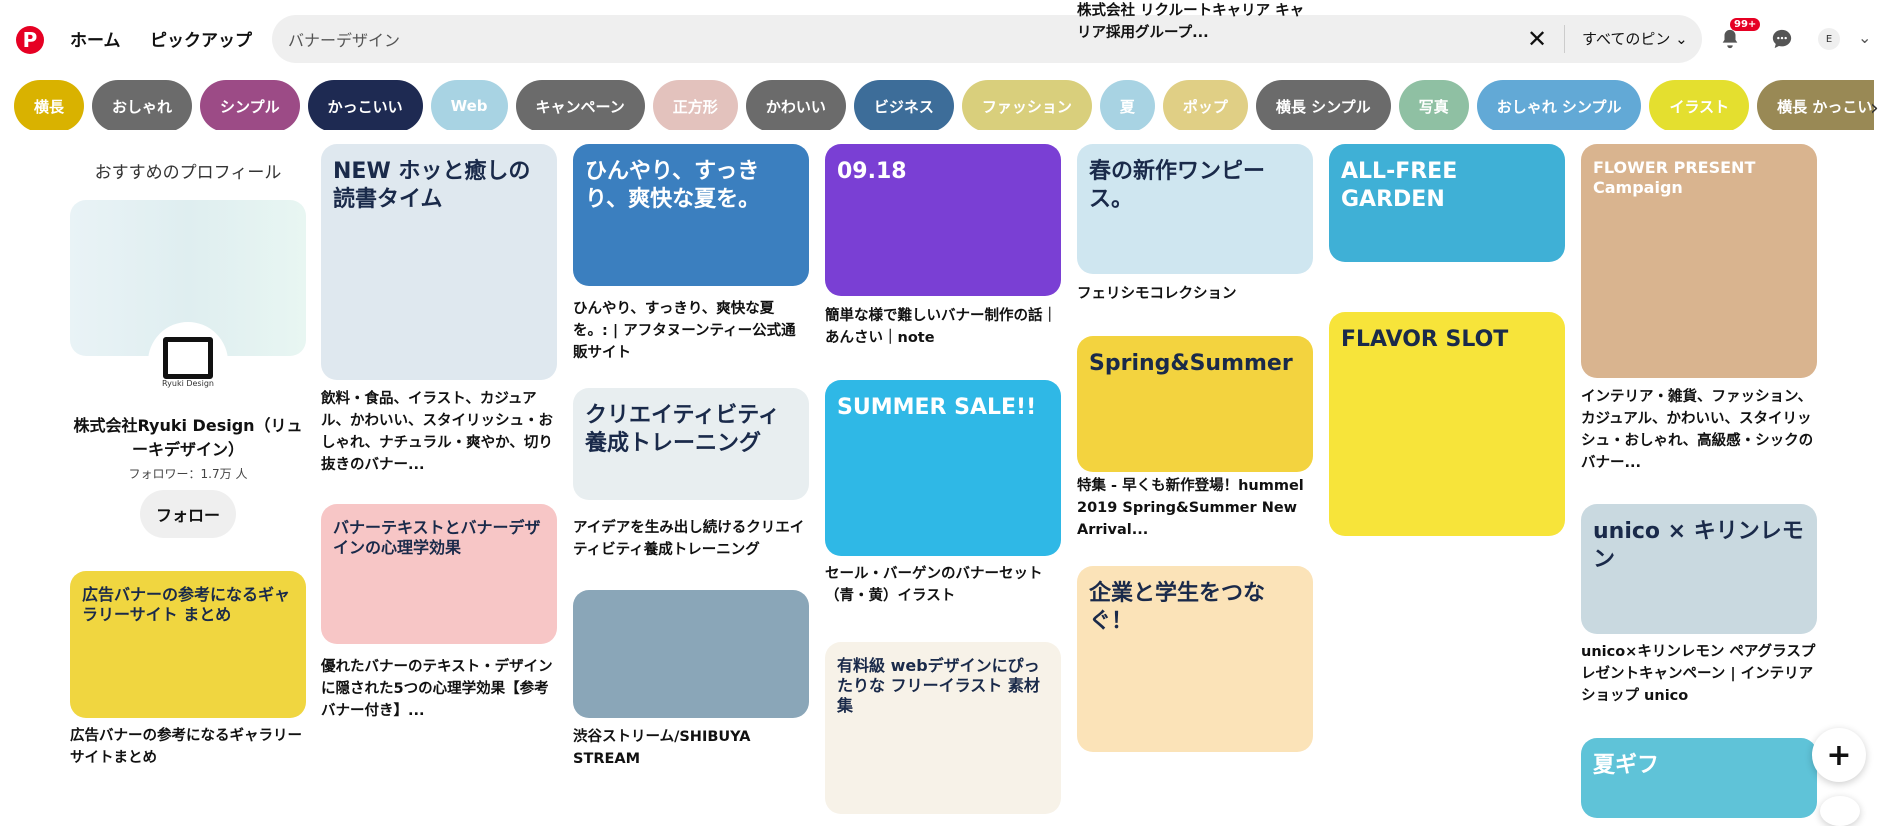  Describe the element at coordinates (691, 539) in the screenshot. I see `pin-caption: アイデアを生み出し続けるクリエイティビティ養成トレーニング` at that location.